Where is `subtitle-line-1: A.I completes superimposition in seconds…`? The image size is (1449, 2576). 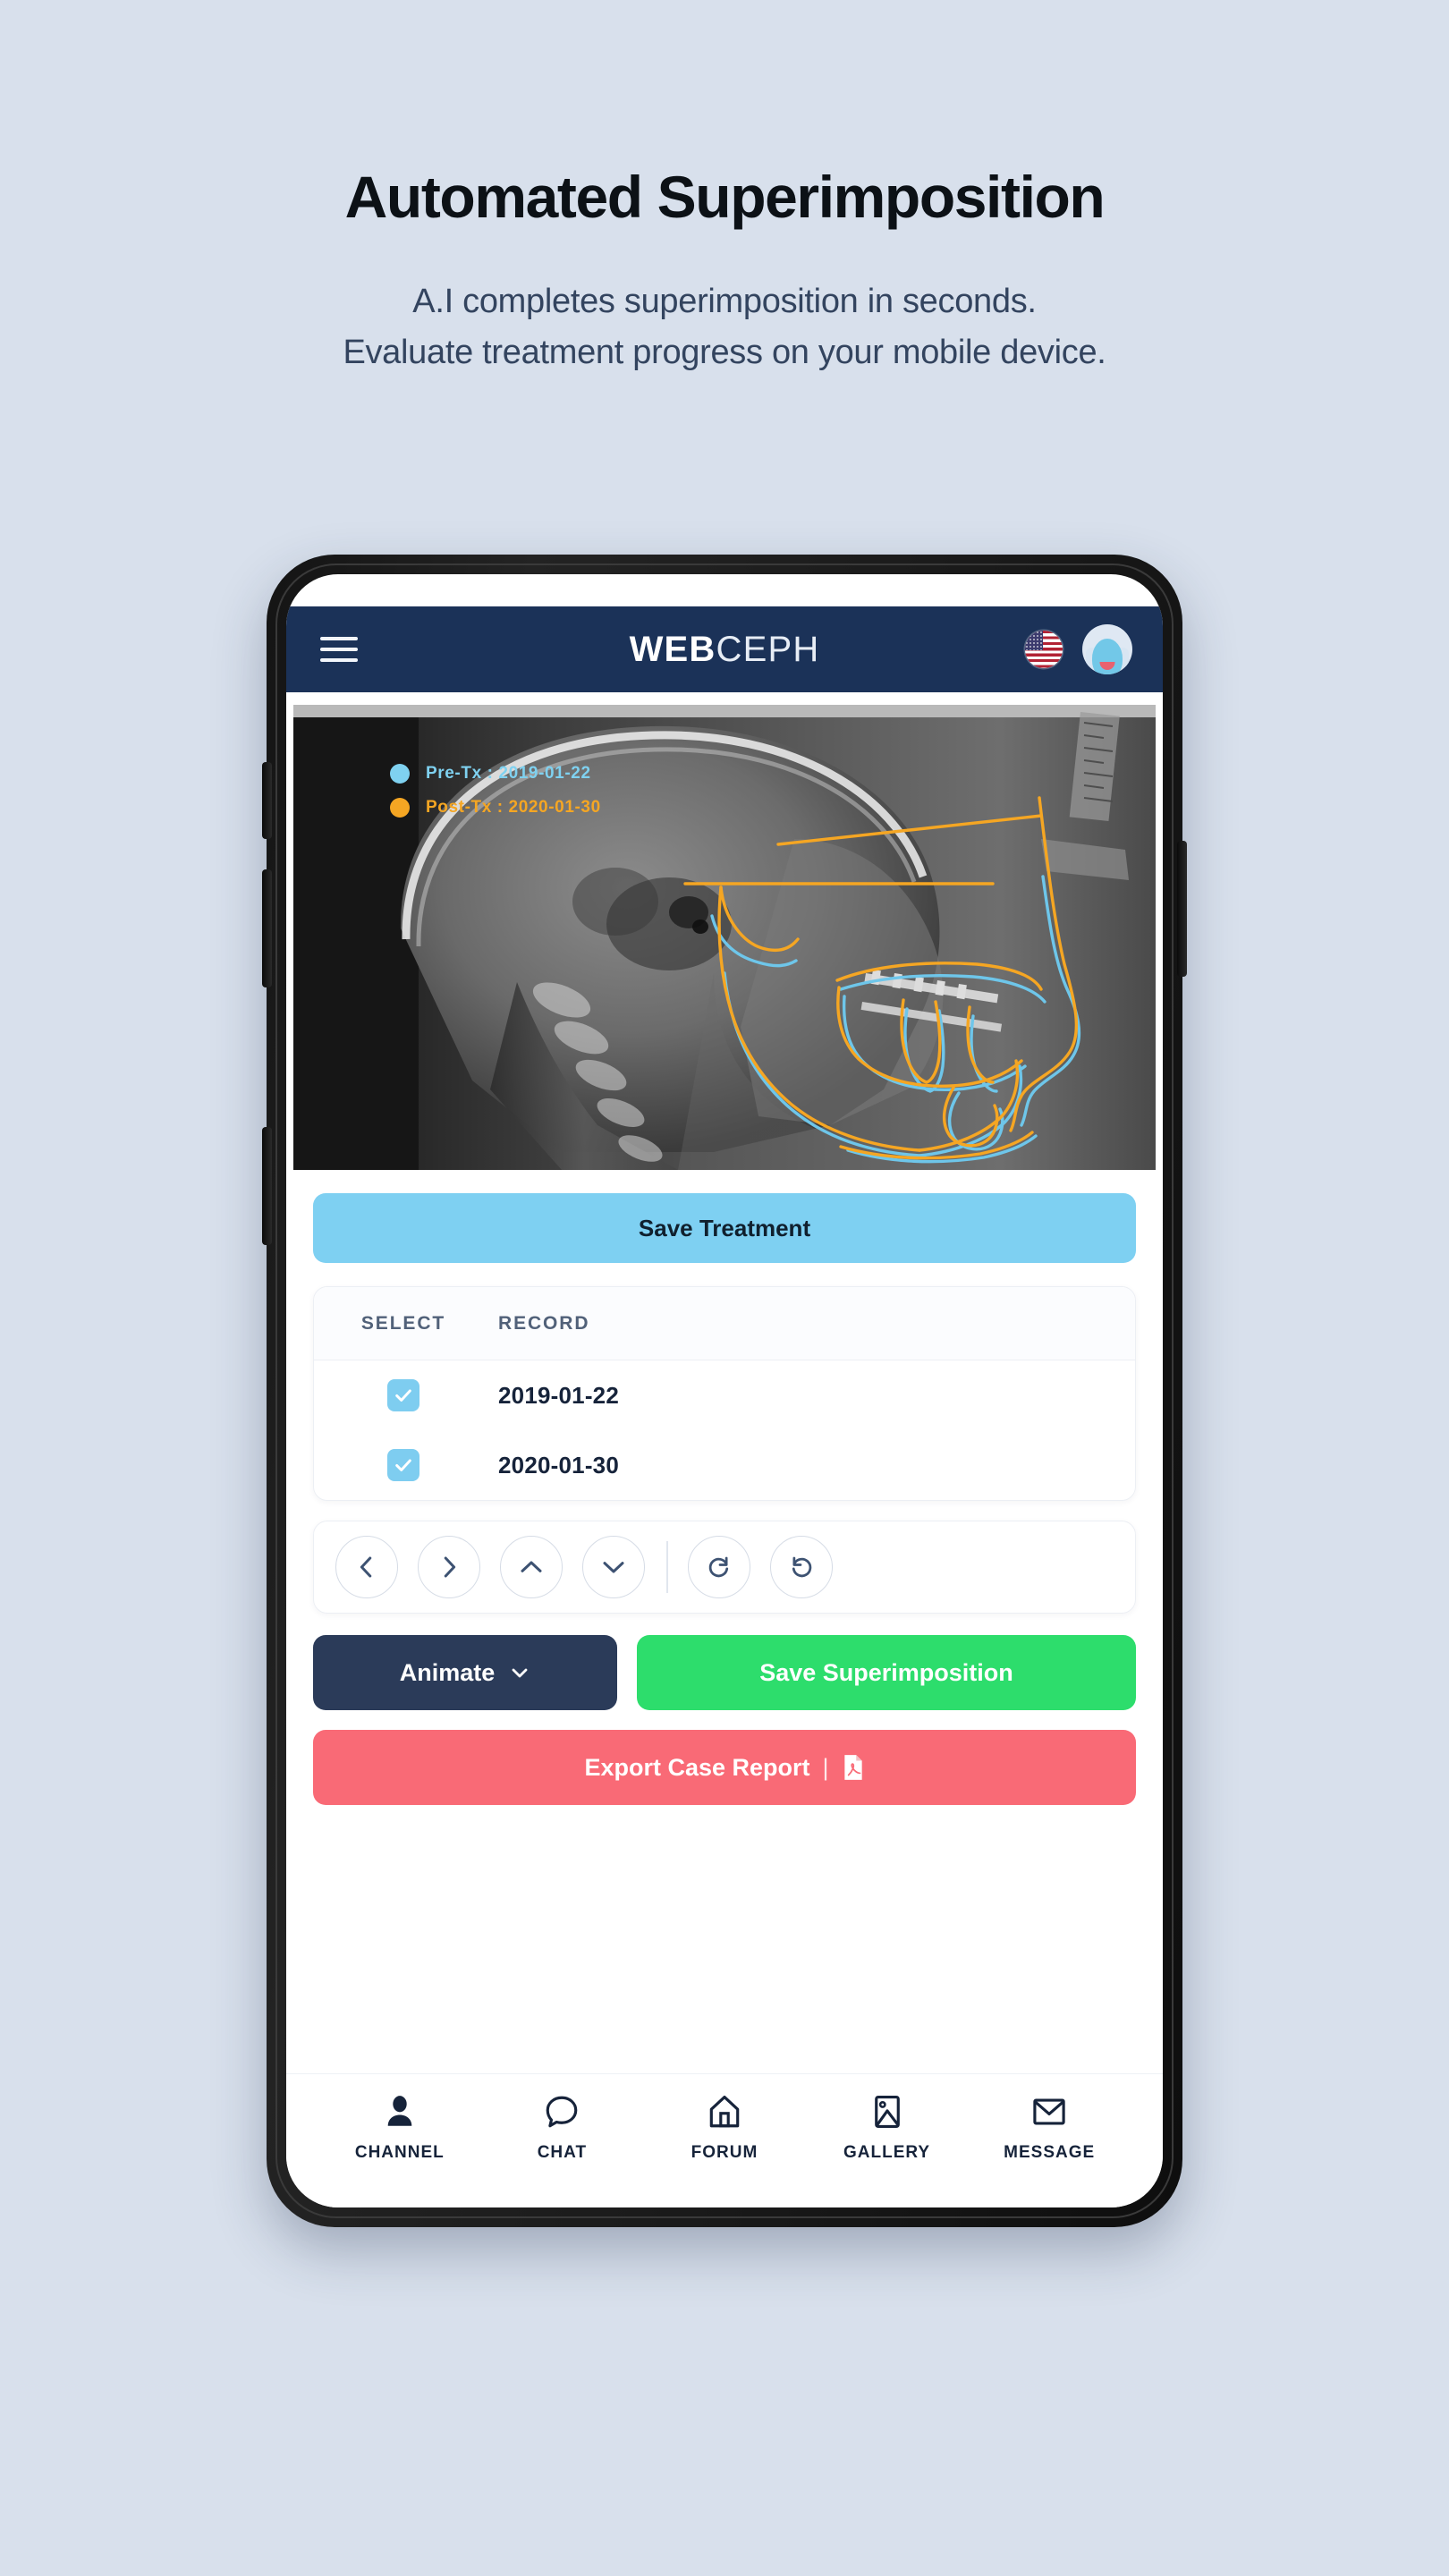
subtitle-line-1: A.I completes superimposition in seconds… is located at coordinates (724, 302).